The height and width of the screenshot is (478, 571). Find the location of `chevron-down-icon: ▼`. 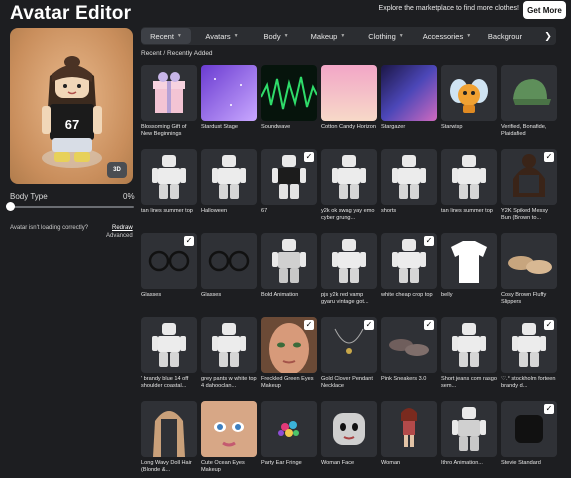

chevron-down-icon: ▼ is located at coordinates (286, 36).